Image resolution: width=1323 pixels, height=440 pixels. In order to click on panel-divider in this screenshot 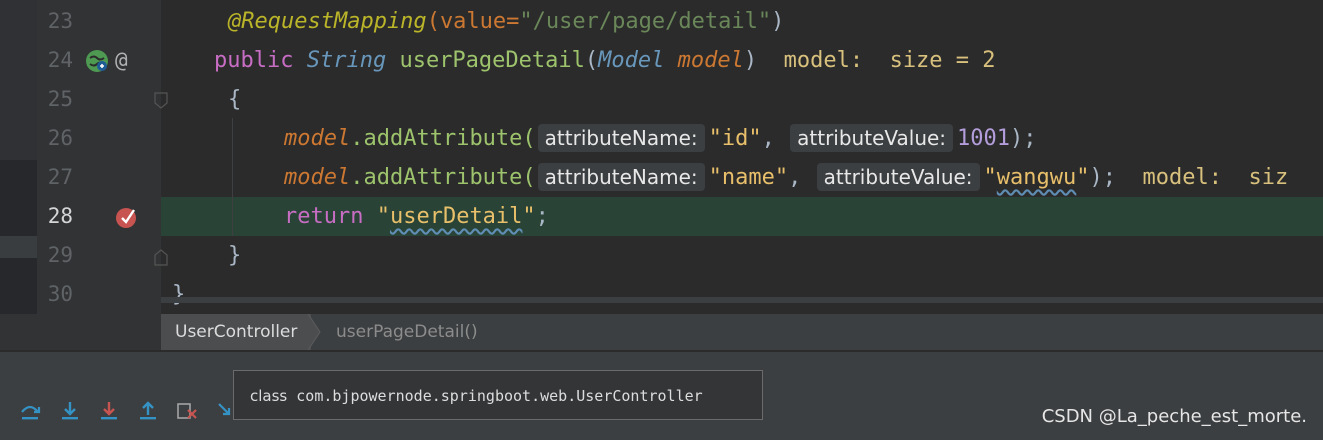, I will do `click(661, 351)`.